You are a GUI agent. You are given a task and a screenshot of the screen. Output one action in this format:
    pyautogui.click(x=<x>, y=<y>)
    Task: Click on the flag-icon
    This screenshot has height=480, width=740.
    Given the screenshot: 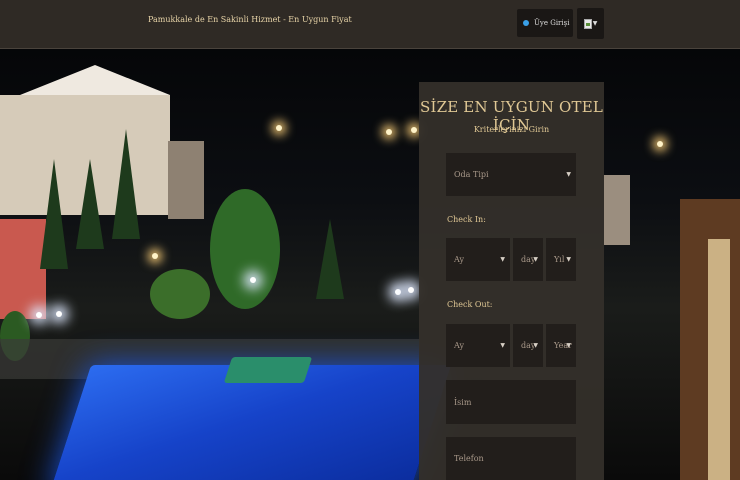 What is the action you would take?
    pyautogui.click(x=587, y=23)
    